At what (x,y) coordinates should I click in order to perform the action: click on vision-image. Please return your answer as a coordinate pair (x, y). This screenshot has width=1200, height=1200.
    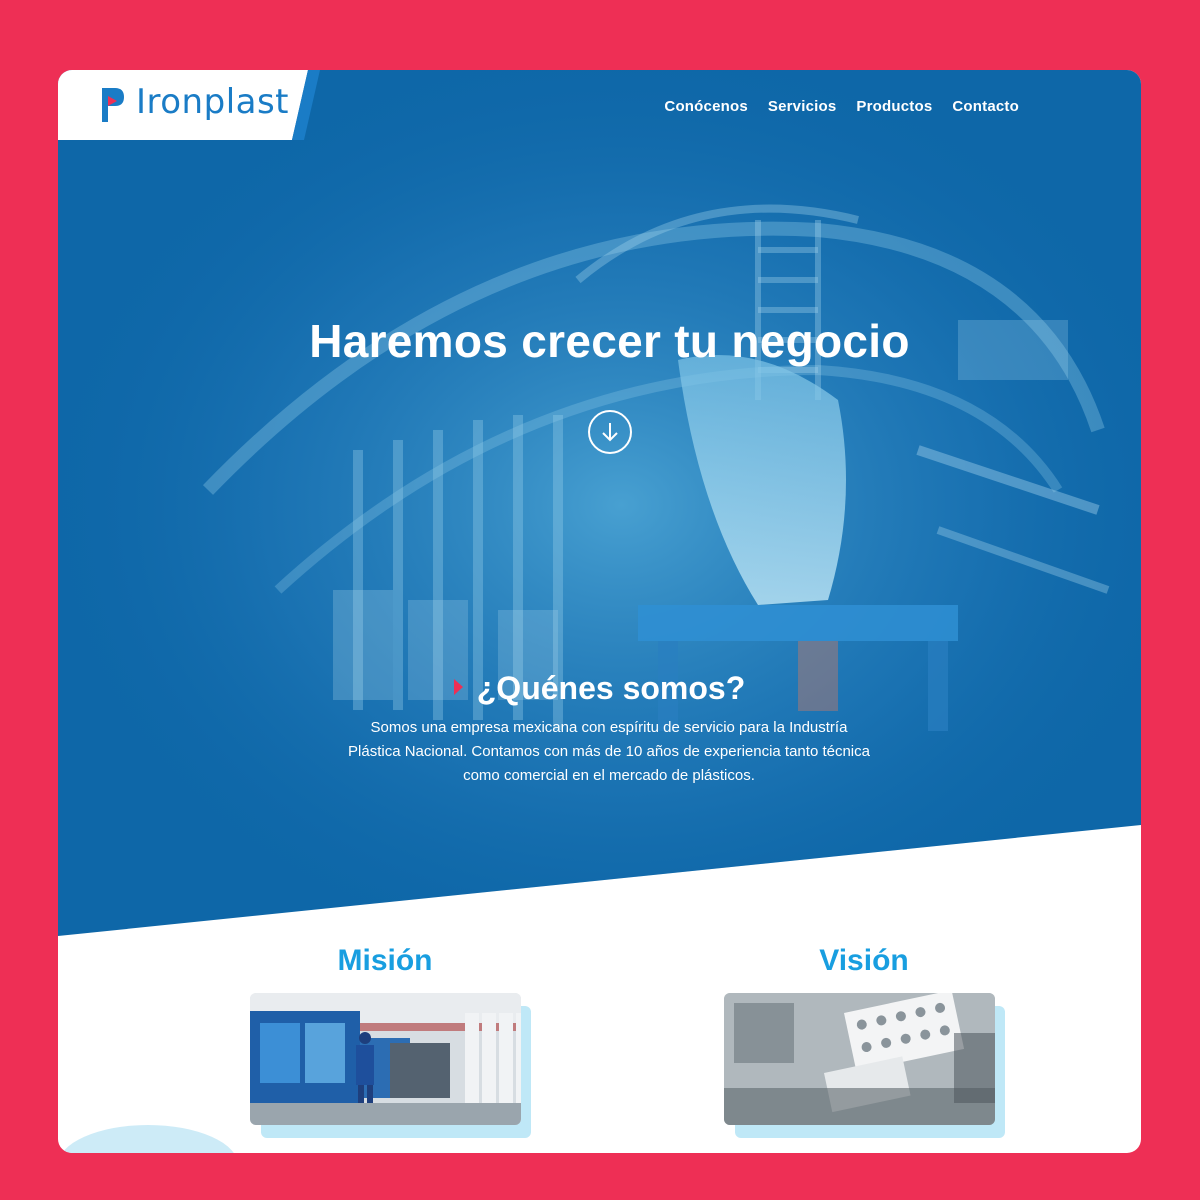
    Looking at the image, I should click on (859, 1059).